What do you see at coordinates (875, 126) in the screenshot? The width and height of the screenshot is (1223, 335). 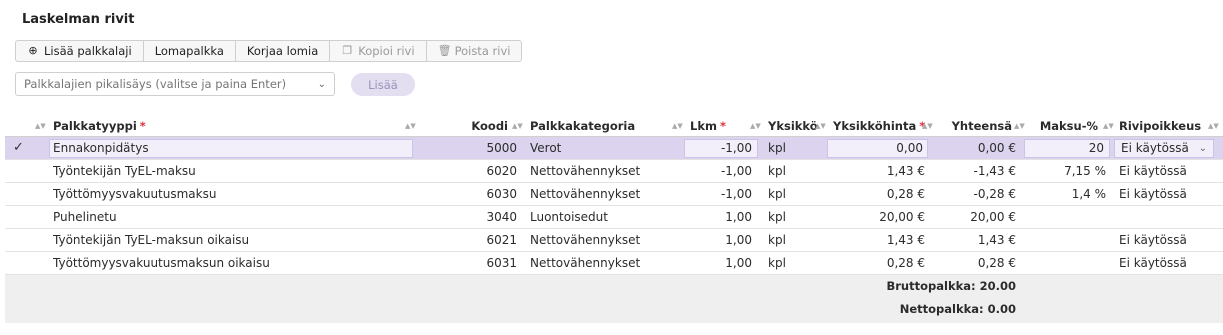 I see `col-yksikkohinta-label: Yksikköhinta` at bounding box center [875, 126].